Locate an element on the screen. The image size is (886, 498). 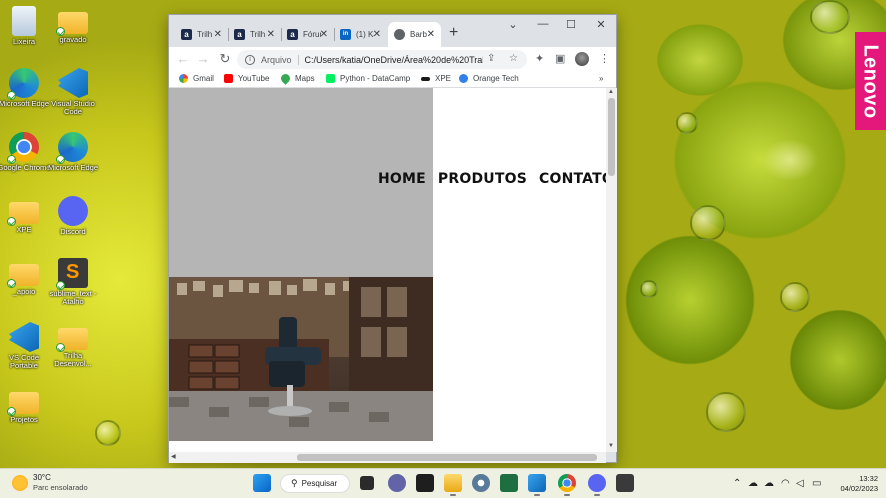
bookmark-star-icon: ☆ is located at coordinates (513, 58).